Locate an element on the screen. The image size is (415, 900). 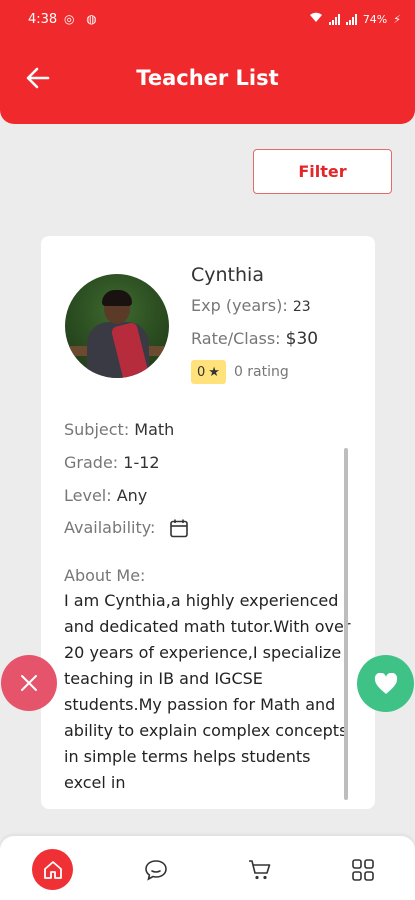
chat-icon is located at coordinates (156, 870).